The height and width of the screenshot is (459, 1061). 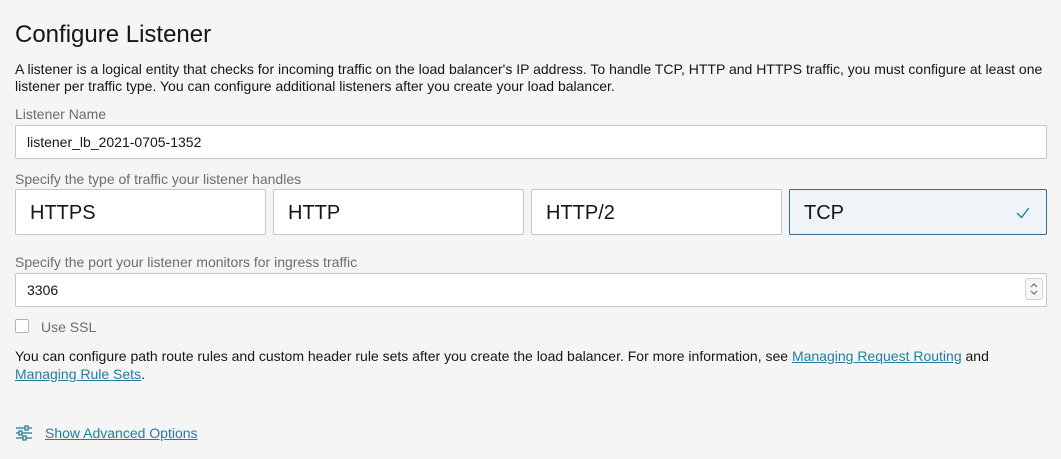 I want to click on port-field, so click(x=531, y=290).